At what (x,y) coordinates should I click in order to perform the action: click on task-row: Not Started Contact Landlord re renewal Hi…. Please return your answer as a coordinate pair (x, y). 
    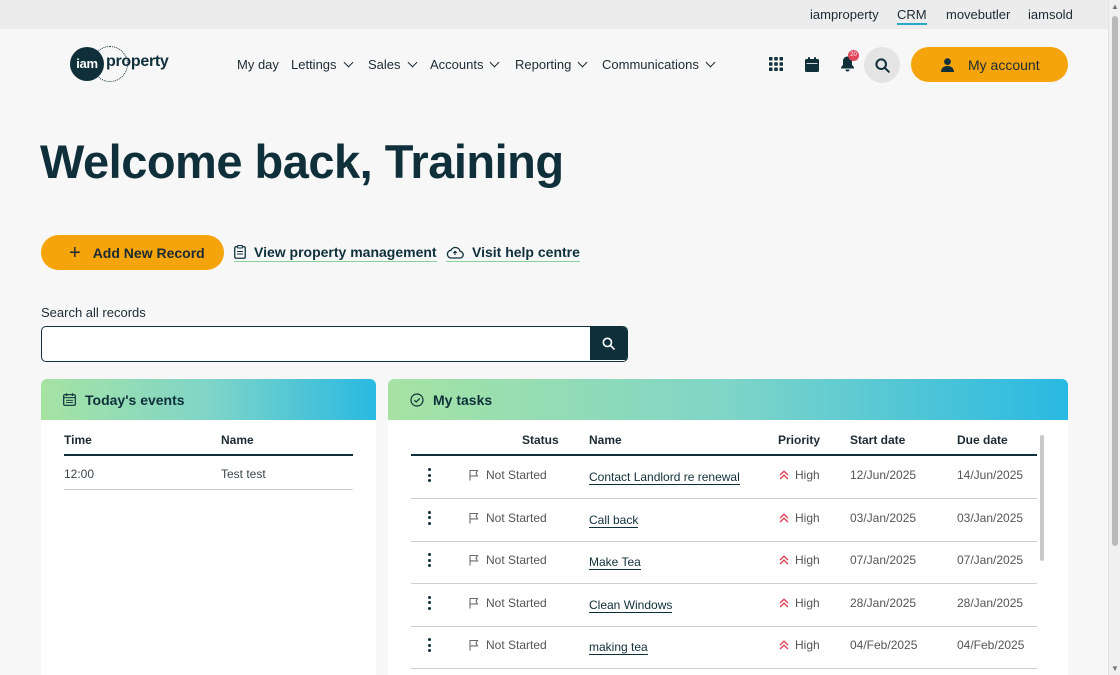
    Looking at the image, I should click on (724, 477).